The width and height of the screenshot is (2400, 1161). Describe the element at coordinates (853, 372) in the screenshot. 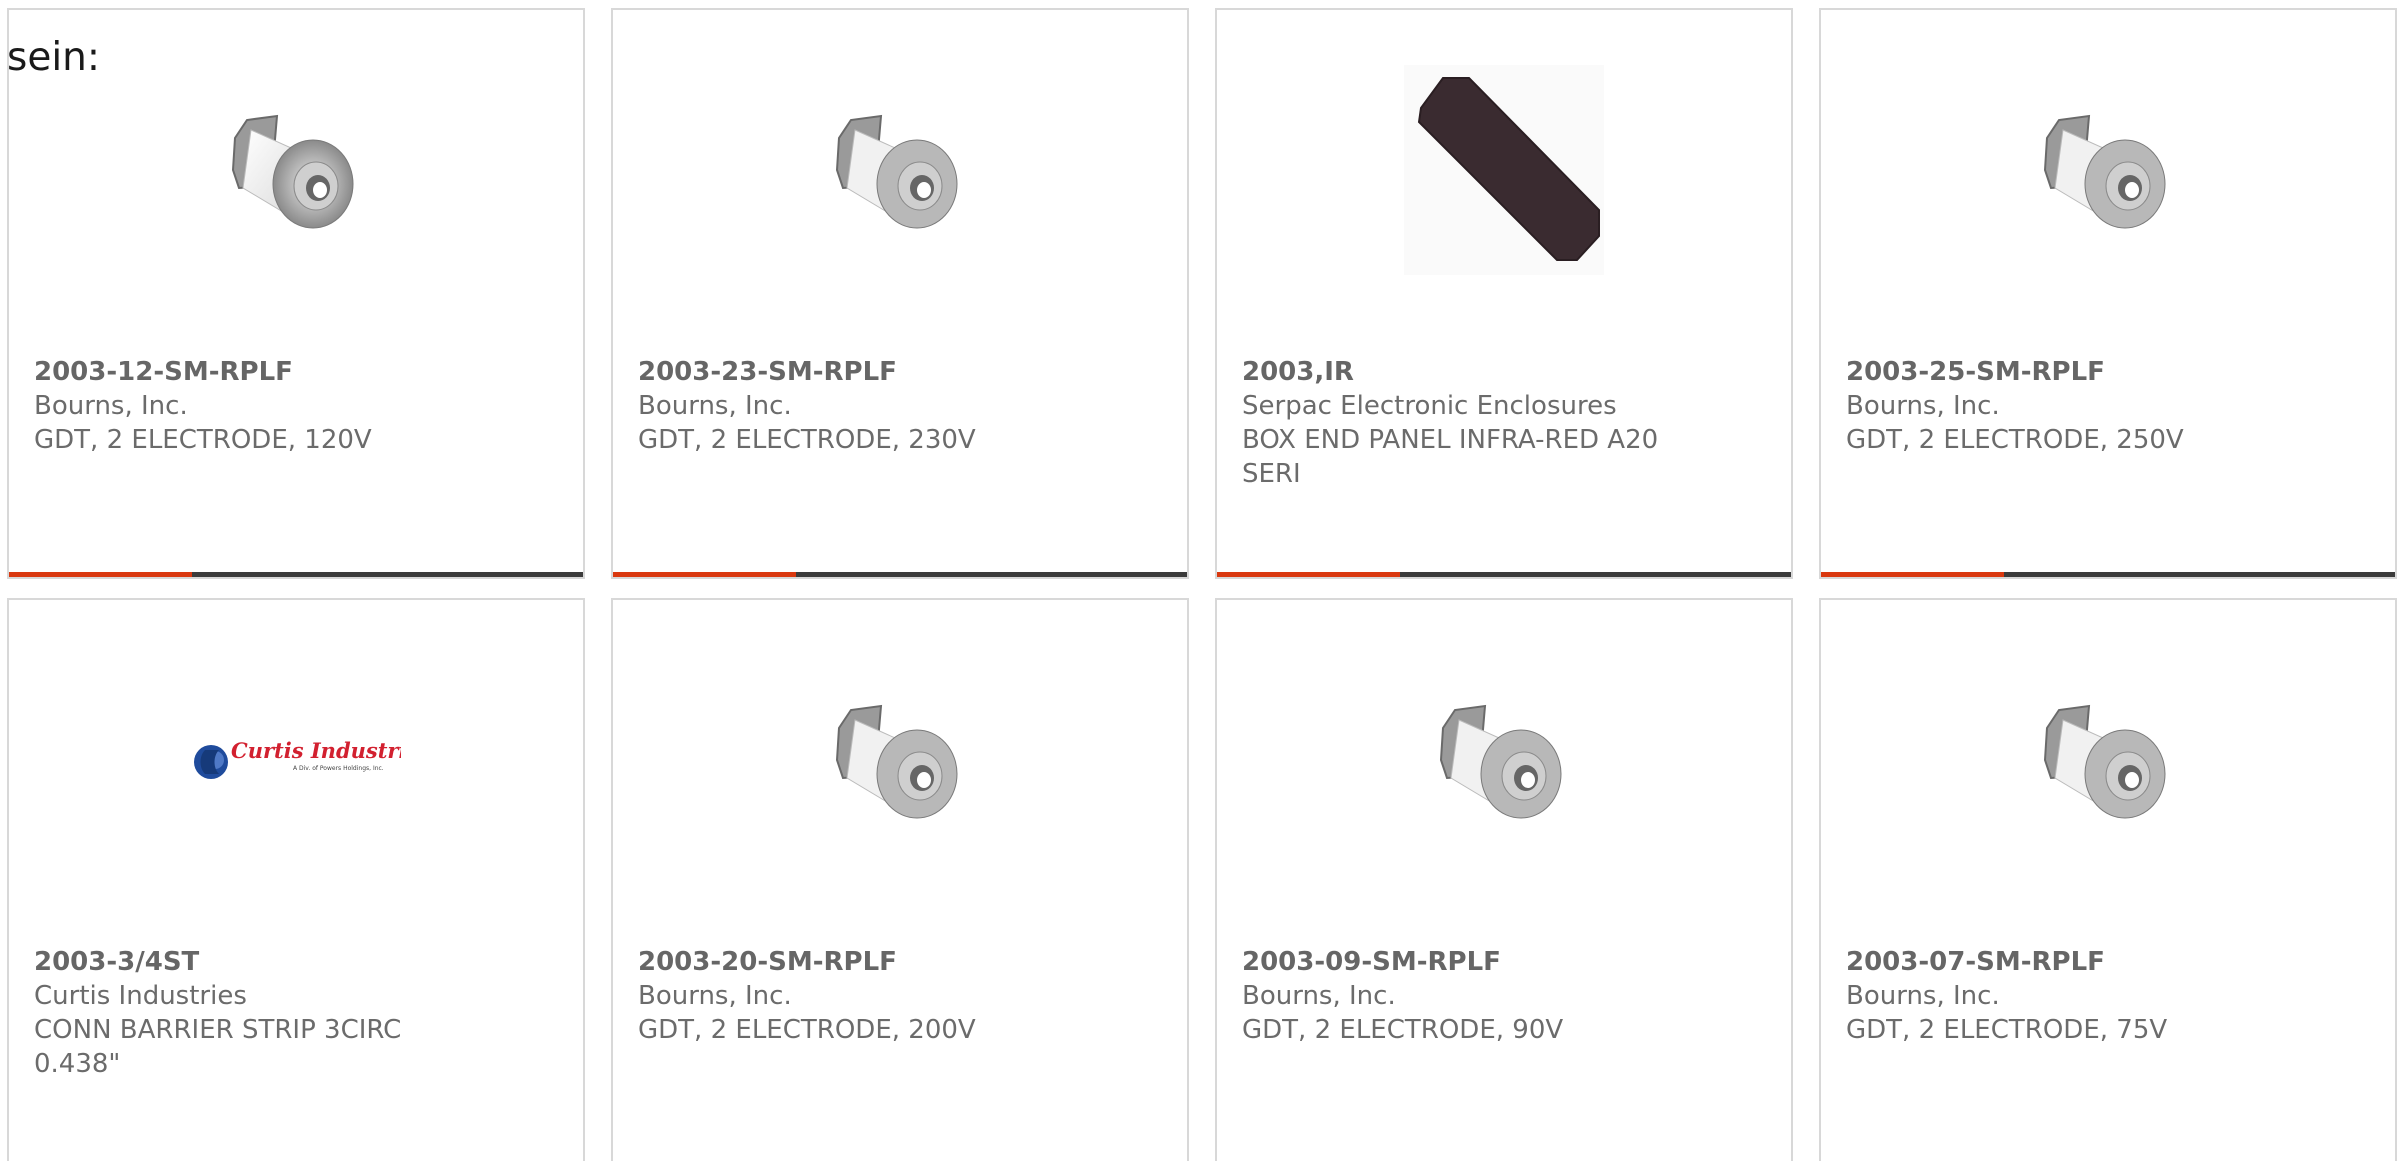

I see `part-number-link: 2003-23-SM-RPLF` at that location.